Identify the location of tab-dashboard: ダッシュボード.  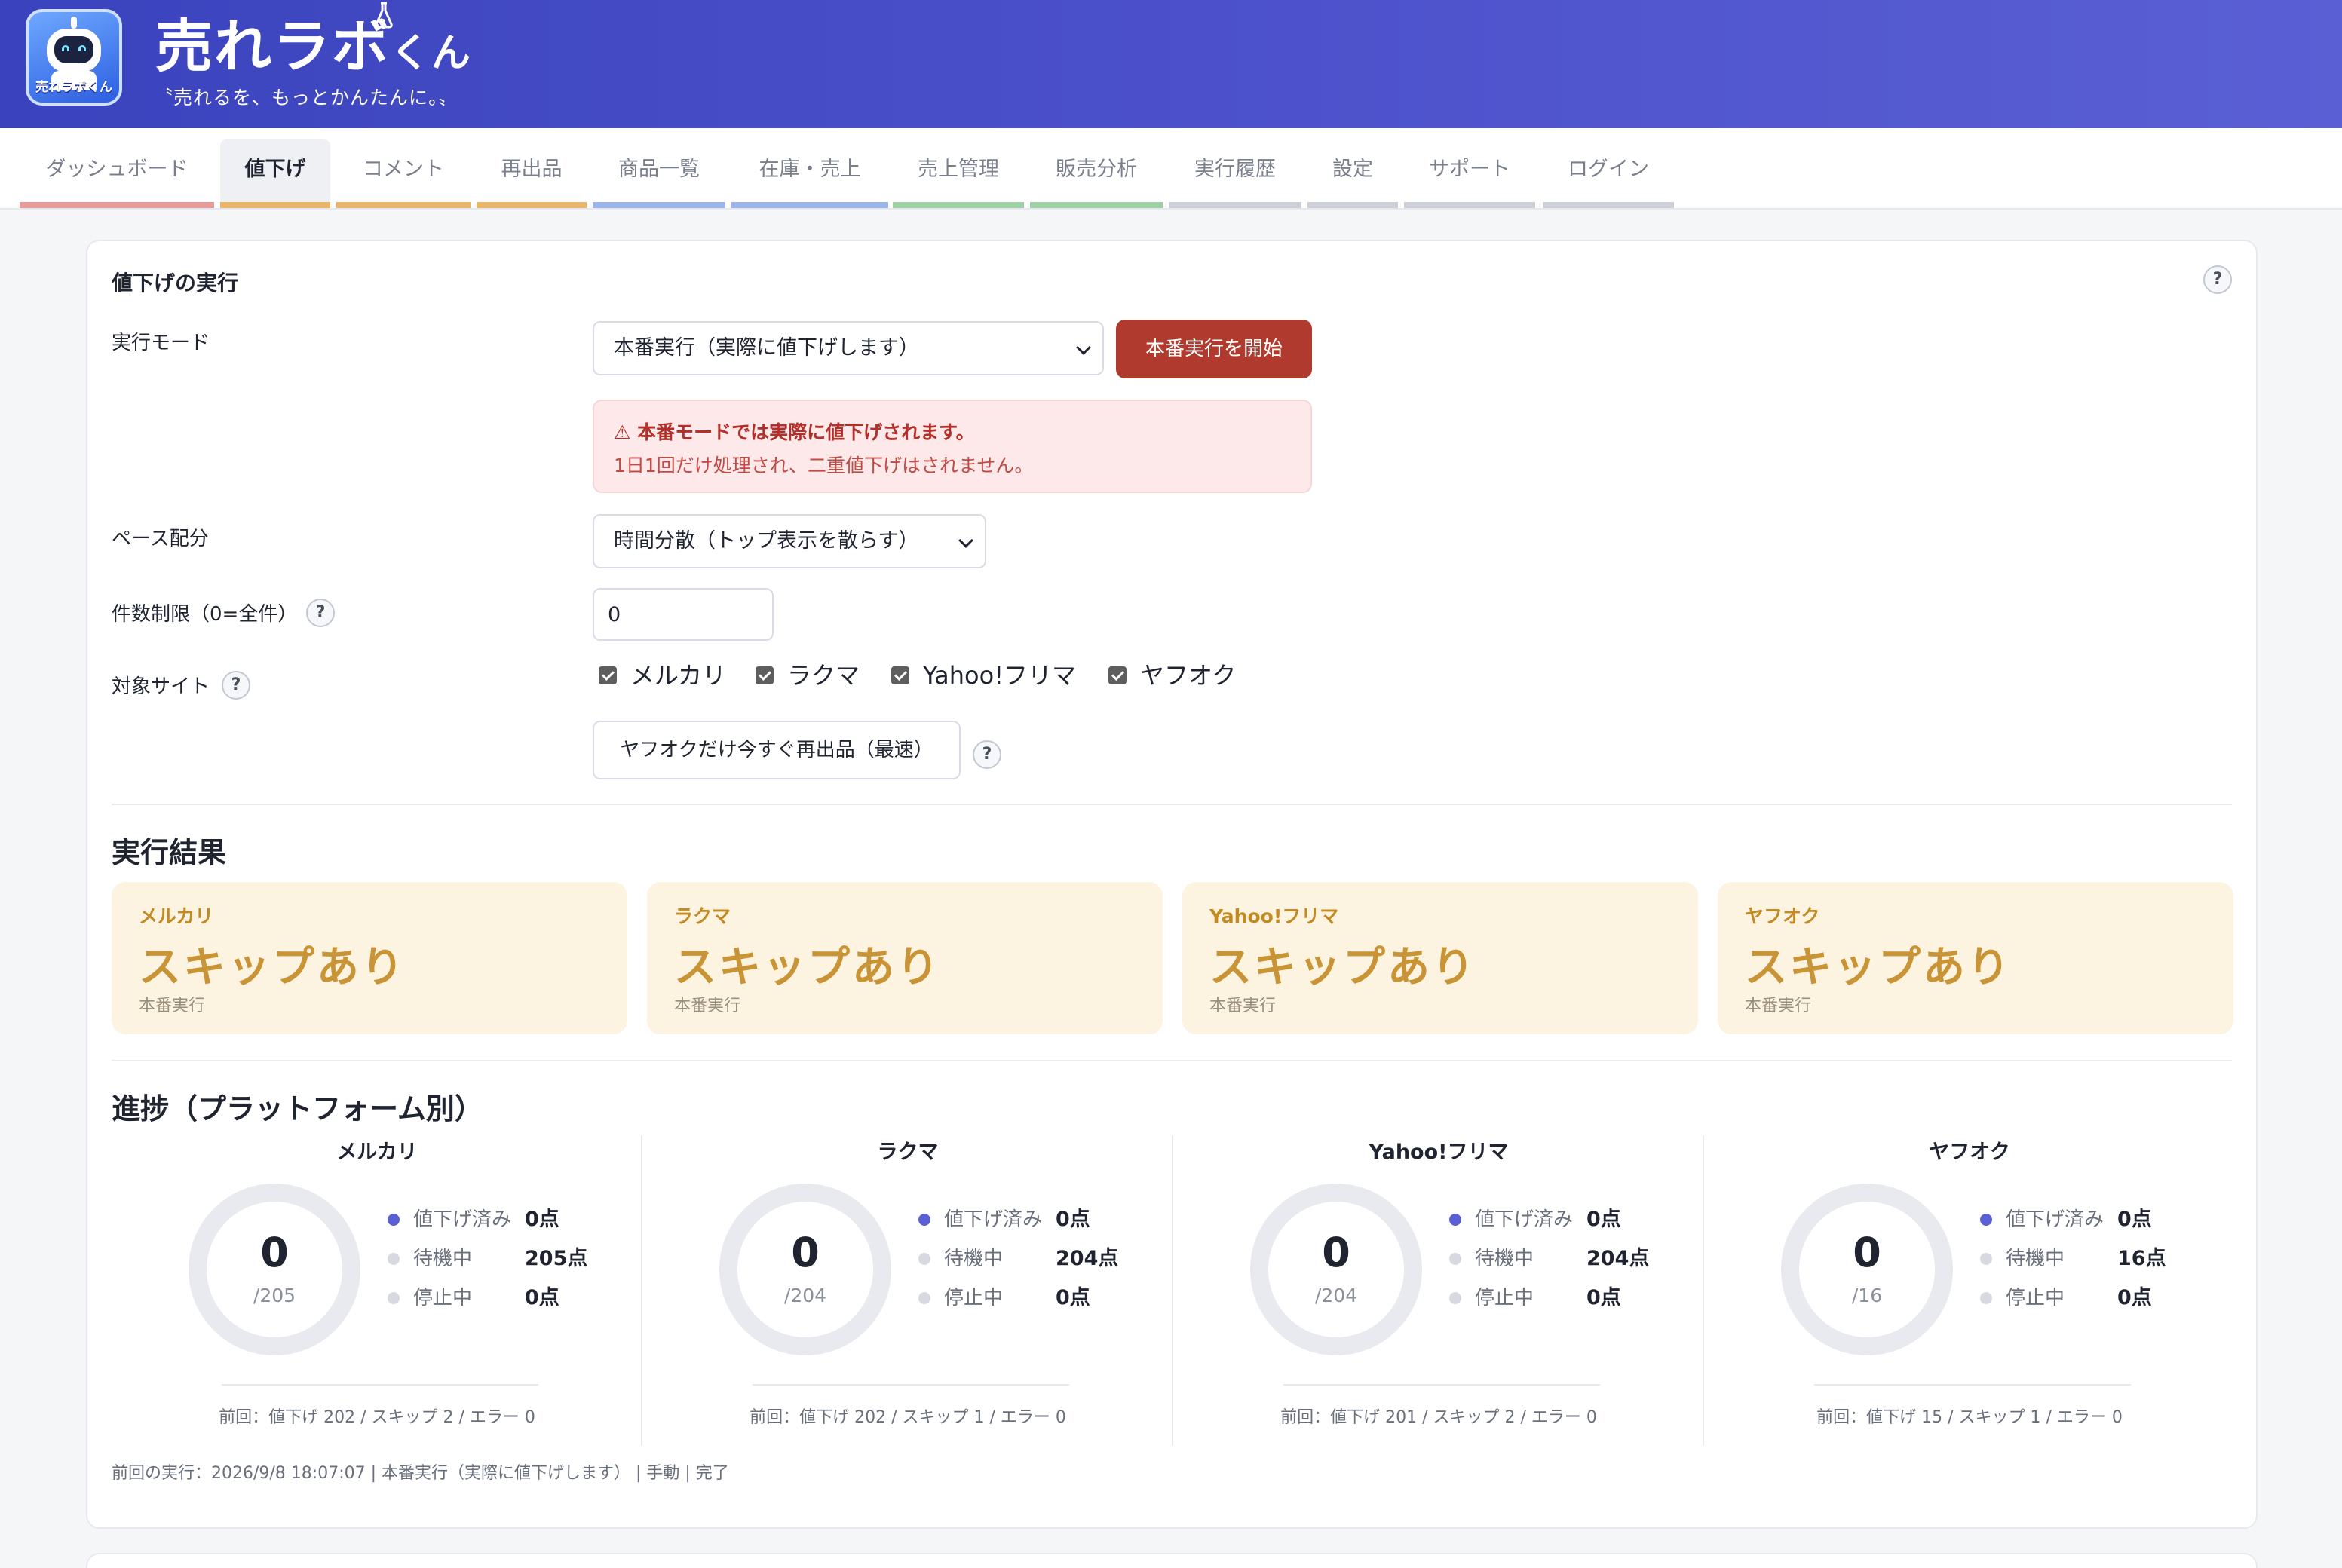
(117, 173).